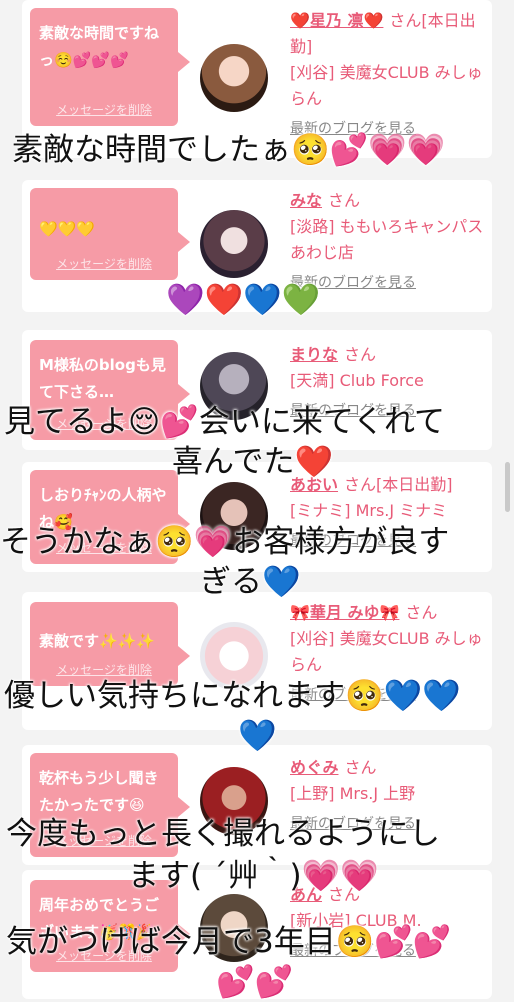 The height and width of the screenshot is (1002, 514). I want to click on message-text: 素敵です✨✨✨, so click(97, 641).